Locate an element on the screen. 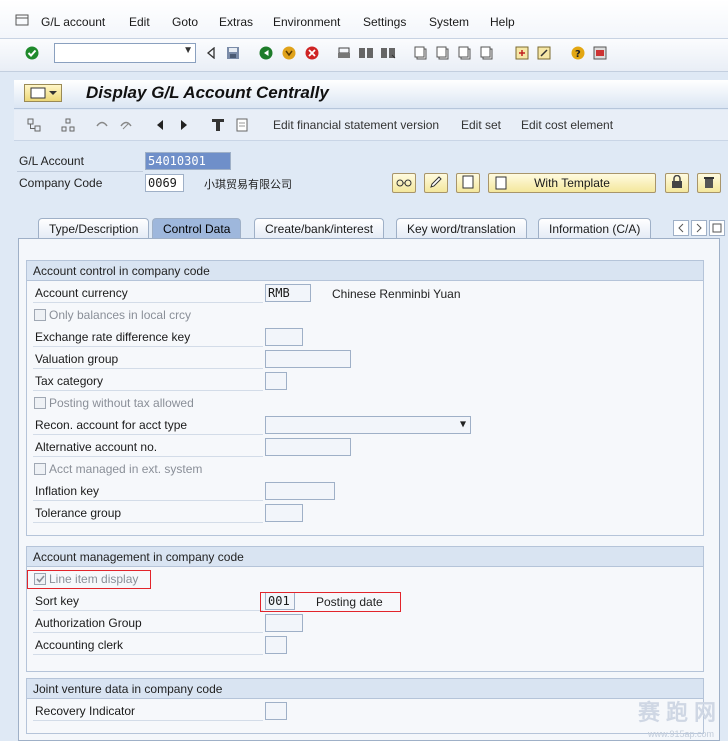 The image size is (728, 741). account-currency-label: Account currency is located at coordinates (148, 294).